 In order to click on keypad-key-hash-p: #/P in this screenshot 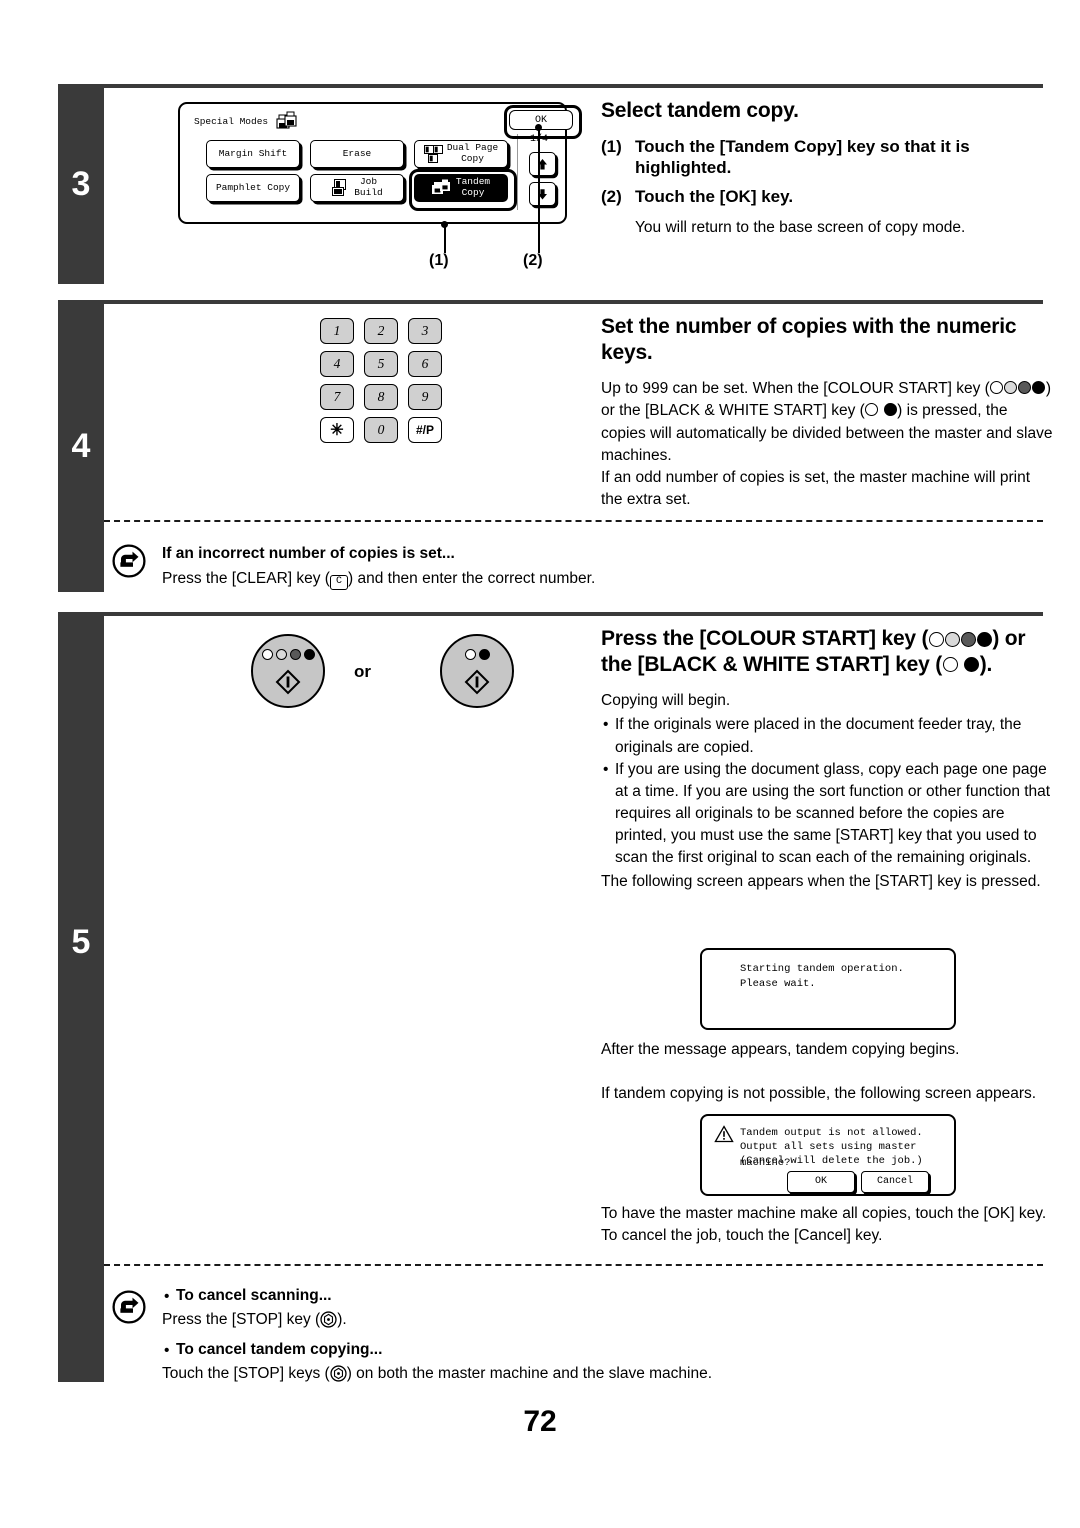, I will do `click(425, 430)`.